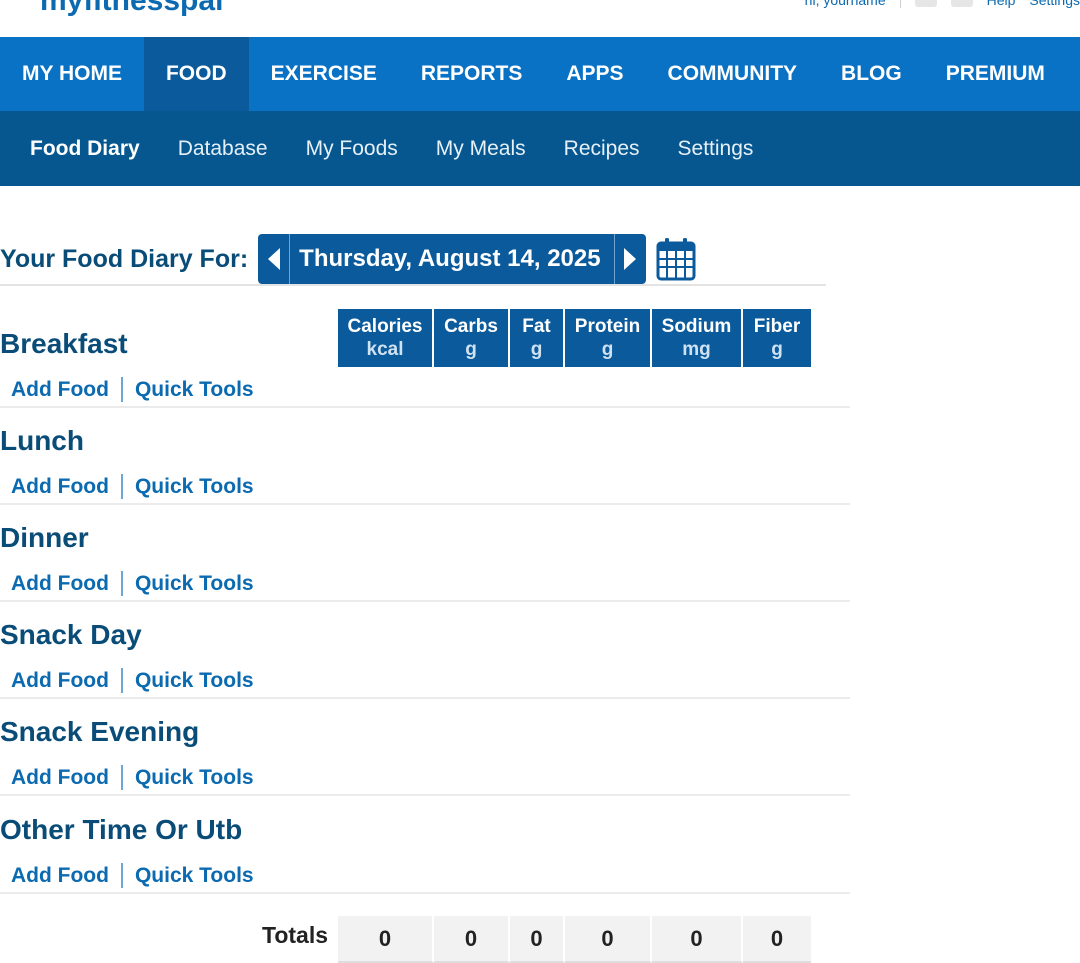 This screenshot has width=1080, height=963. Describe the element at coordinates (697, 939) in the screenshot. I see `total-sodium: 0` at that location.